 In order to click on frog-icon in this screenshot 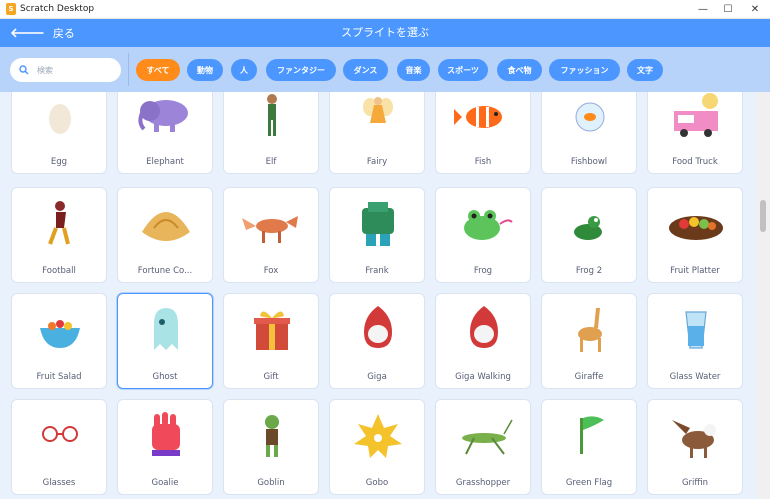, I will do `click(484, 224)`.